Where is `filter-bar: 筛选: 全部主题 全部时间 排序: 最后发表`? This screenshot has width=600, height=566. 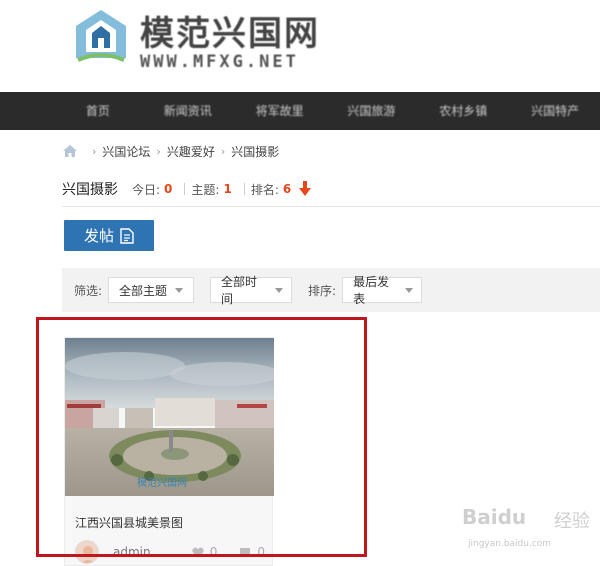
filter-bar: 筛选: 全部主题 全部时间 排序: 最后发表 is located at coordinates (331, 290).